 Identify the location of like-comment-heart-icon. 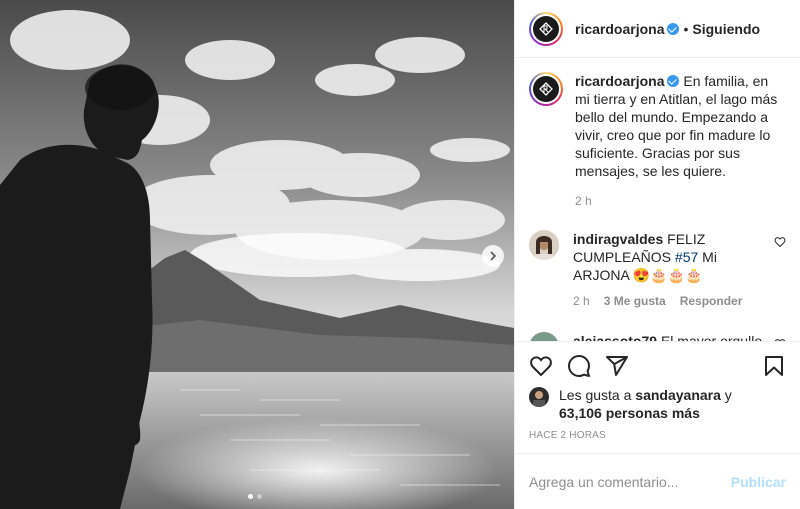
(780, 242).